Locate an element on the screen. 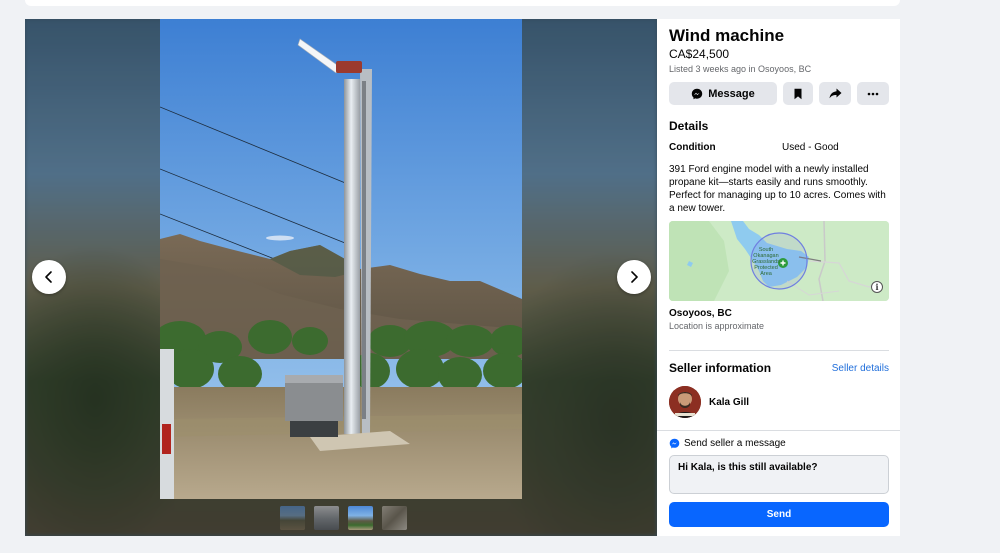 The image size is (1000, 553). thumbnail-strip is located at coordinates (343, 518).